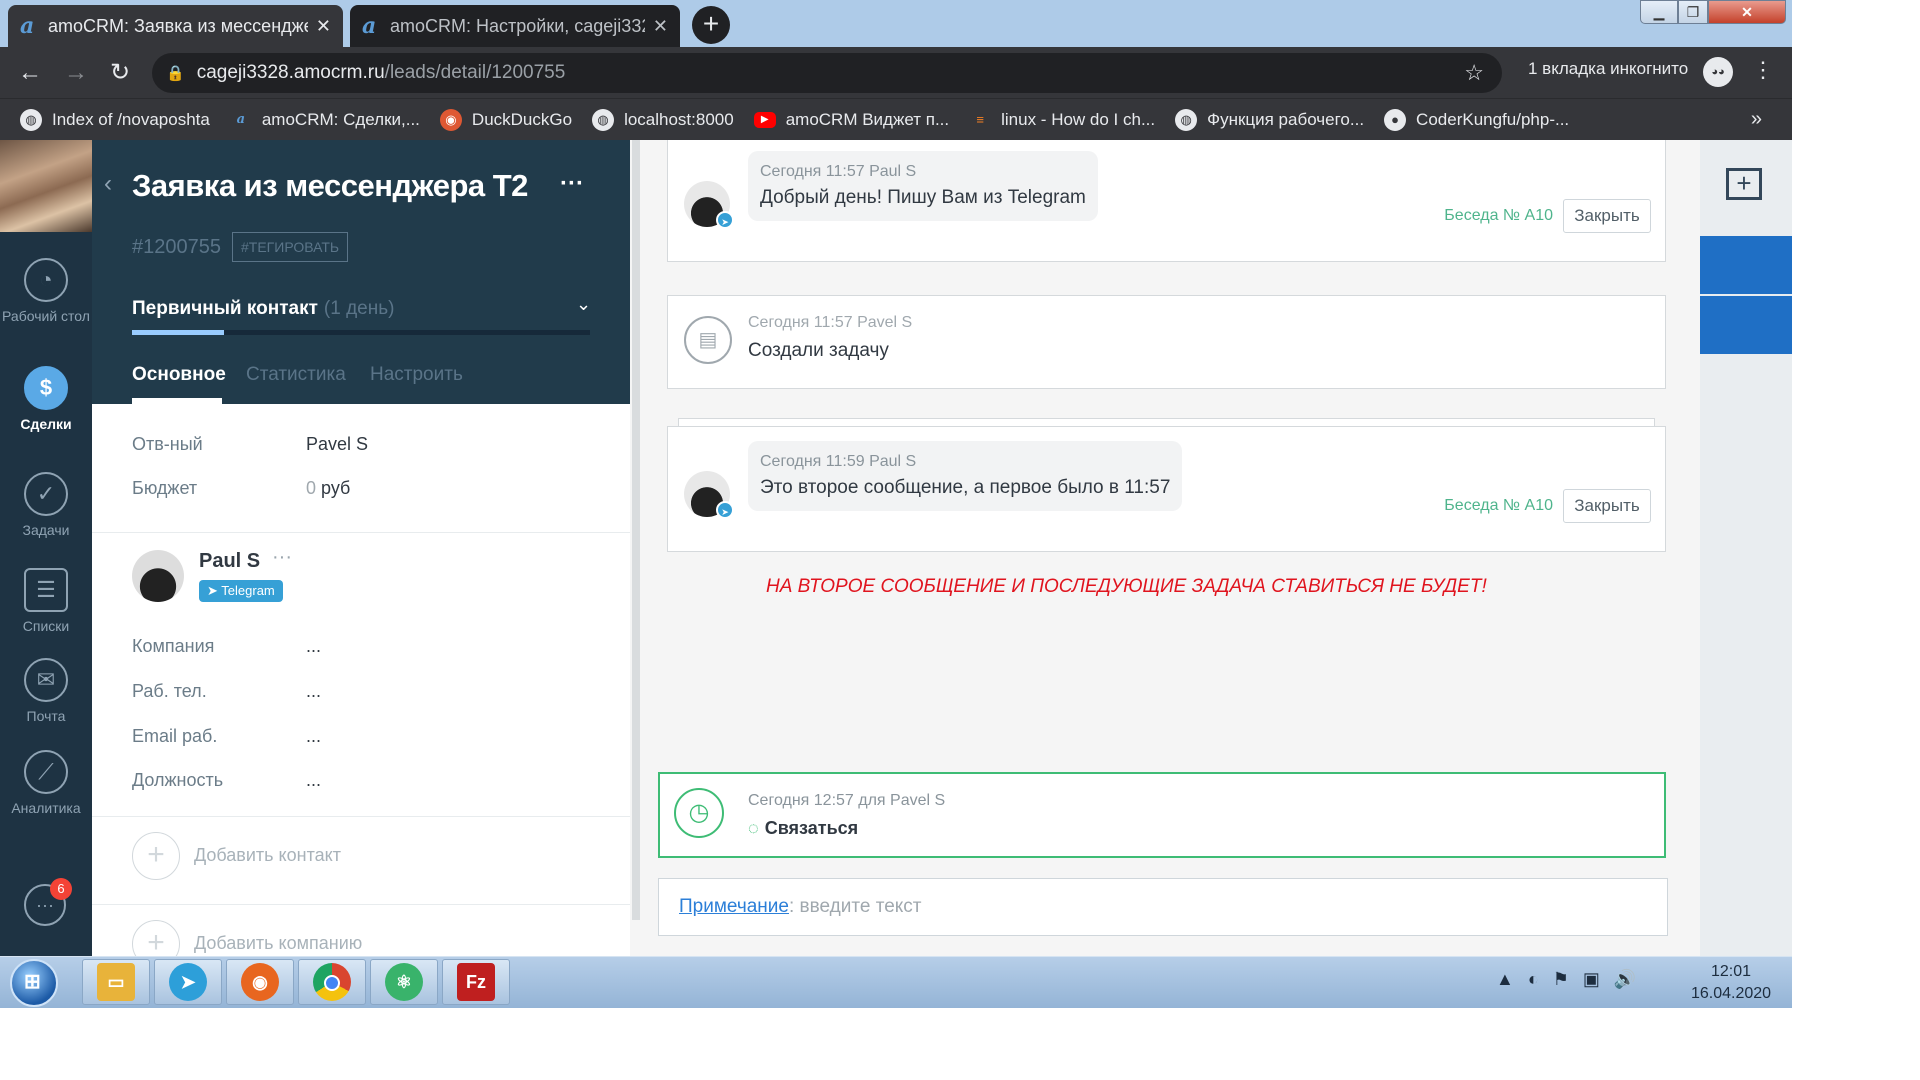 The height and width of the screenshot is (1080, 1920). Describe the element at coordinates (175, 736) in the screenshot. I see `field-label: Email раб.` at that location.